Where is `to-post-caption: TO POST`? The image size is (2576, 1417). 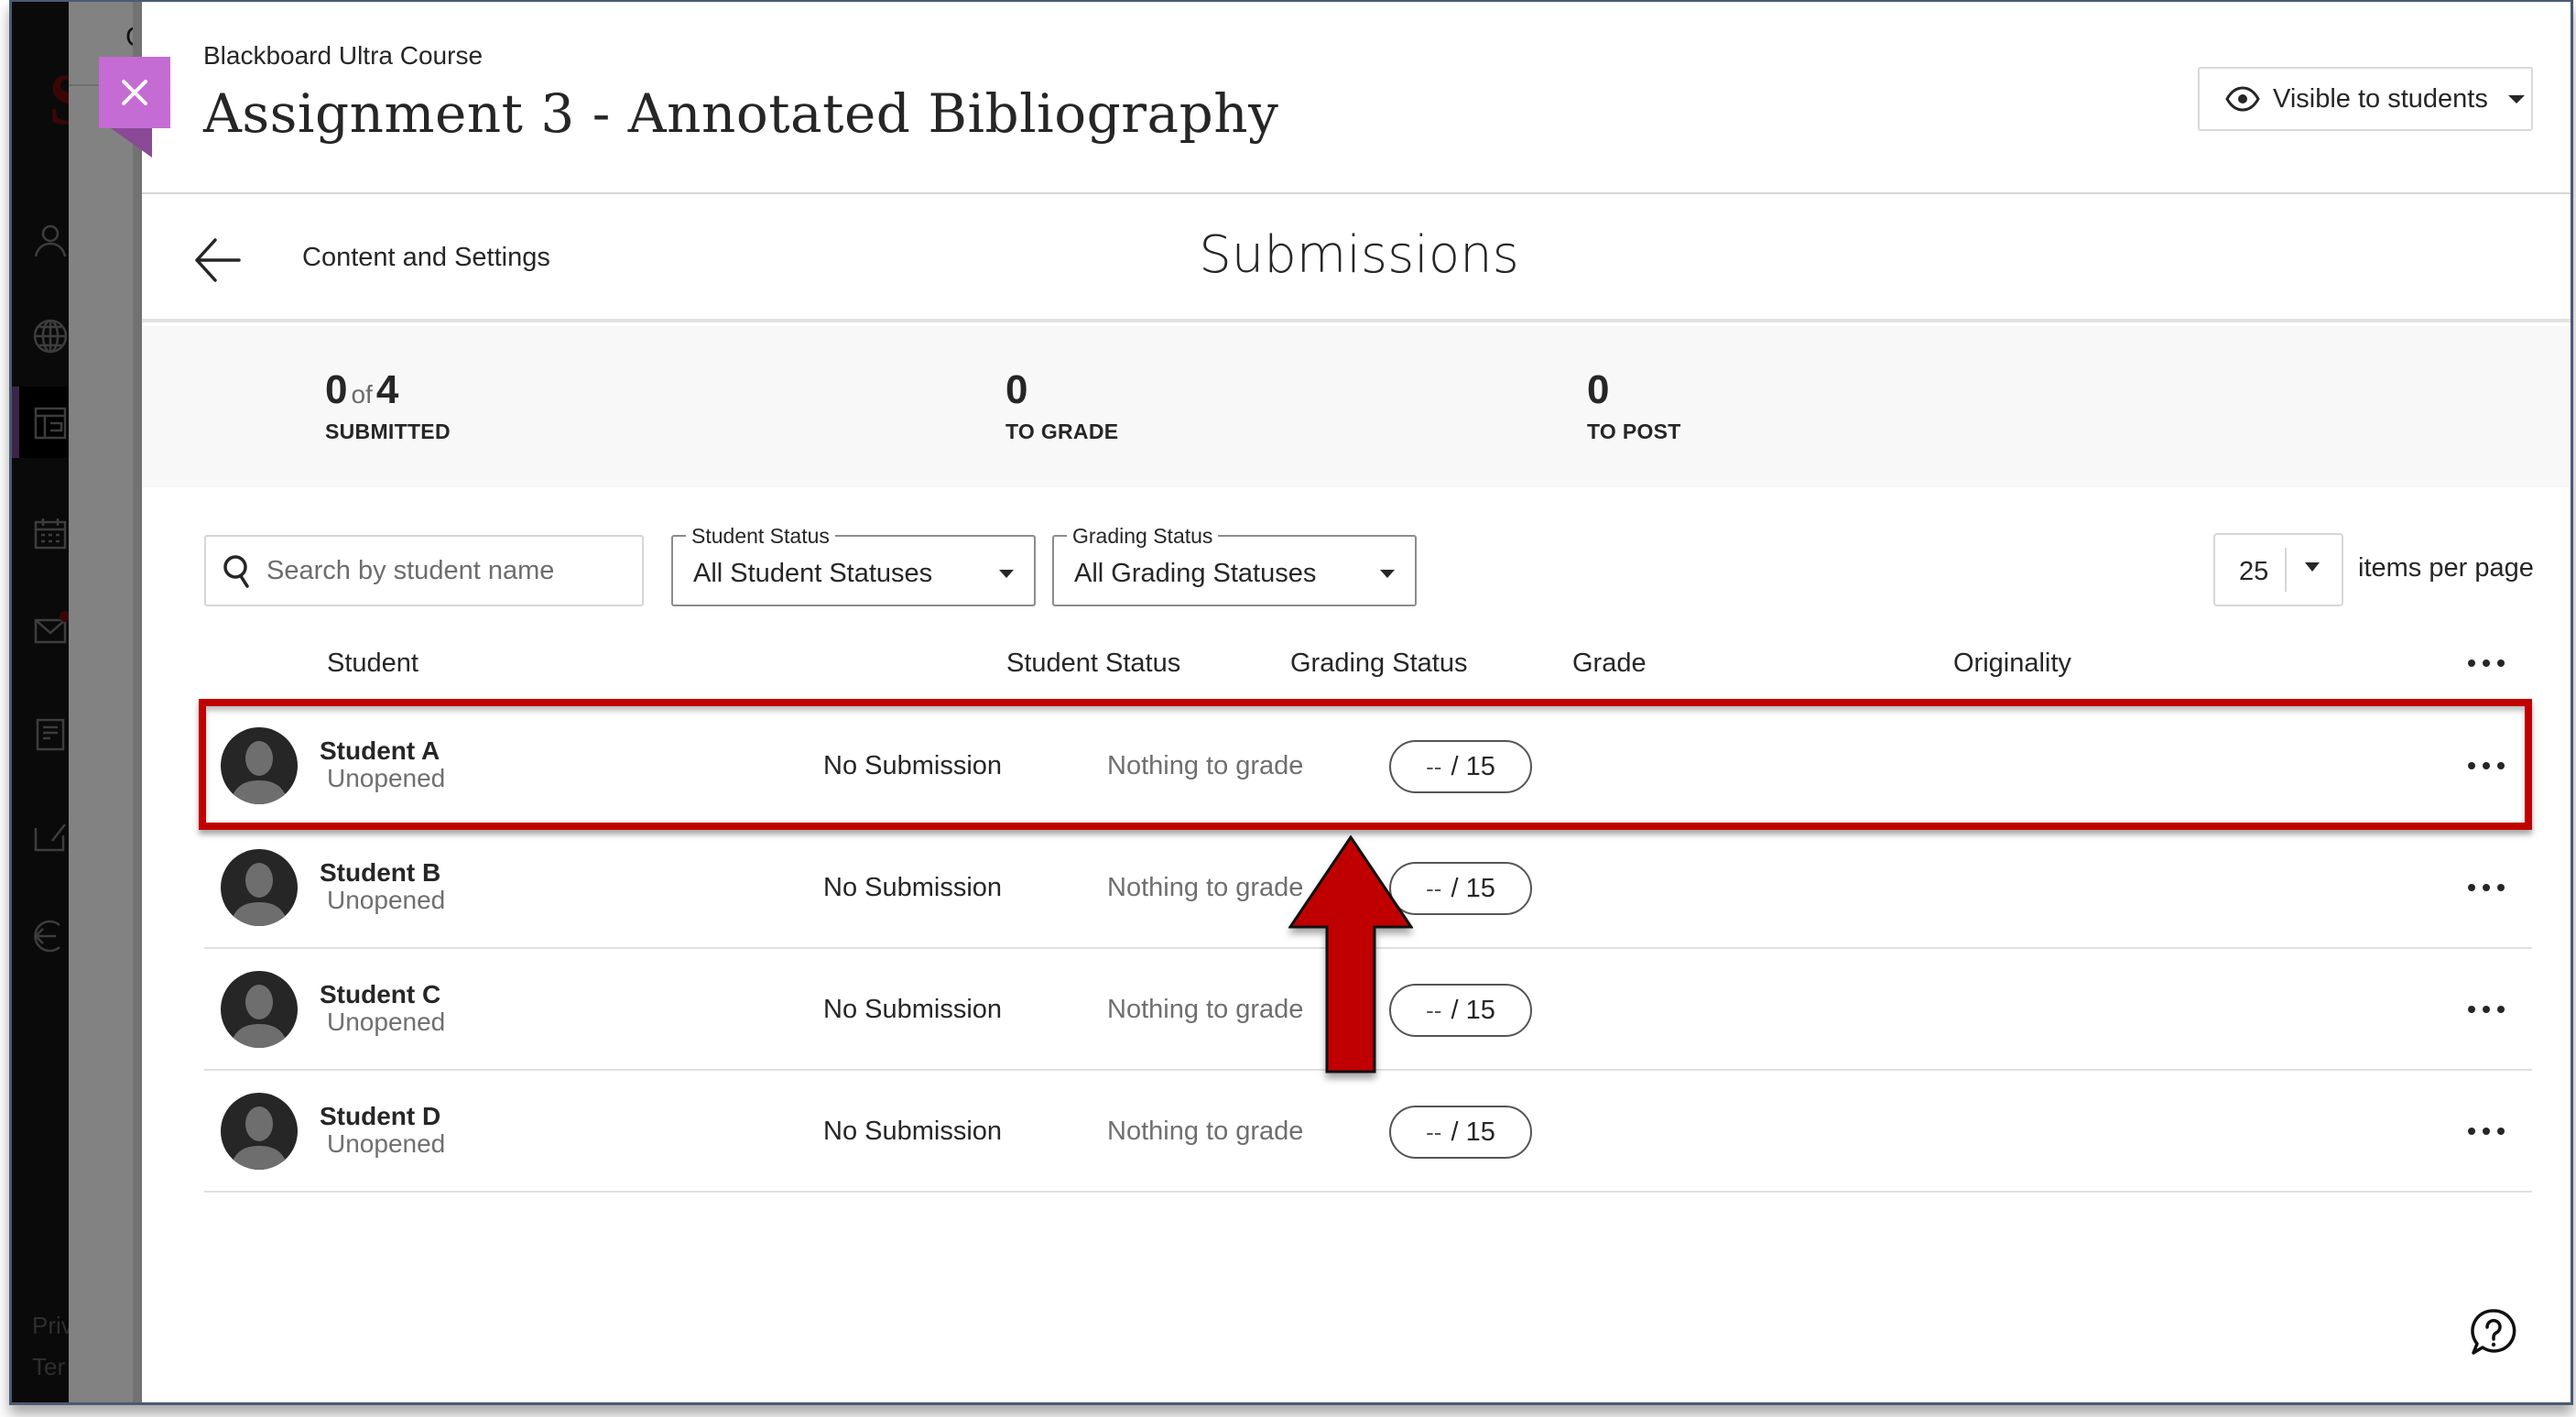 to-post-caption: TO POST is located at coordinates (1634, 431).